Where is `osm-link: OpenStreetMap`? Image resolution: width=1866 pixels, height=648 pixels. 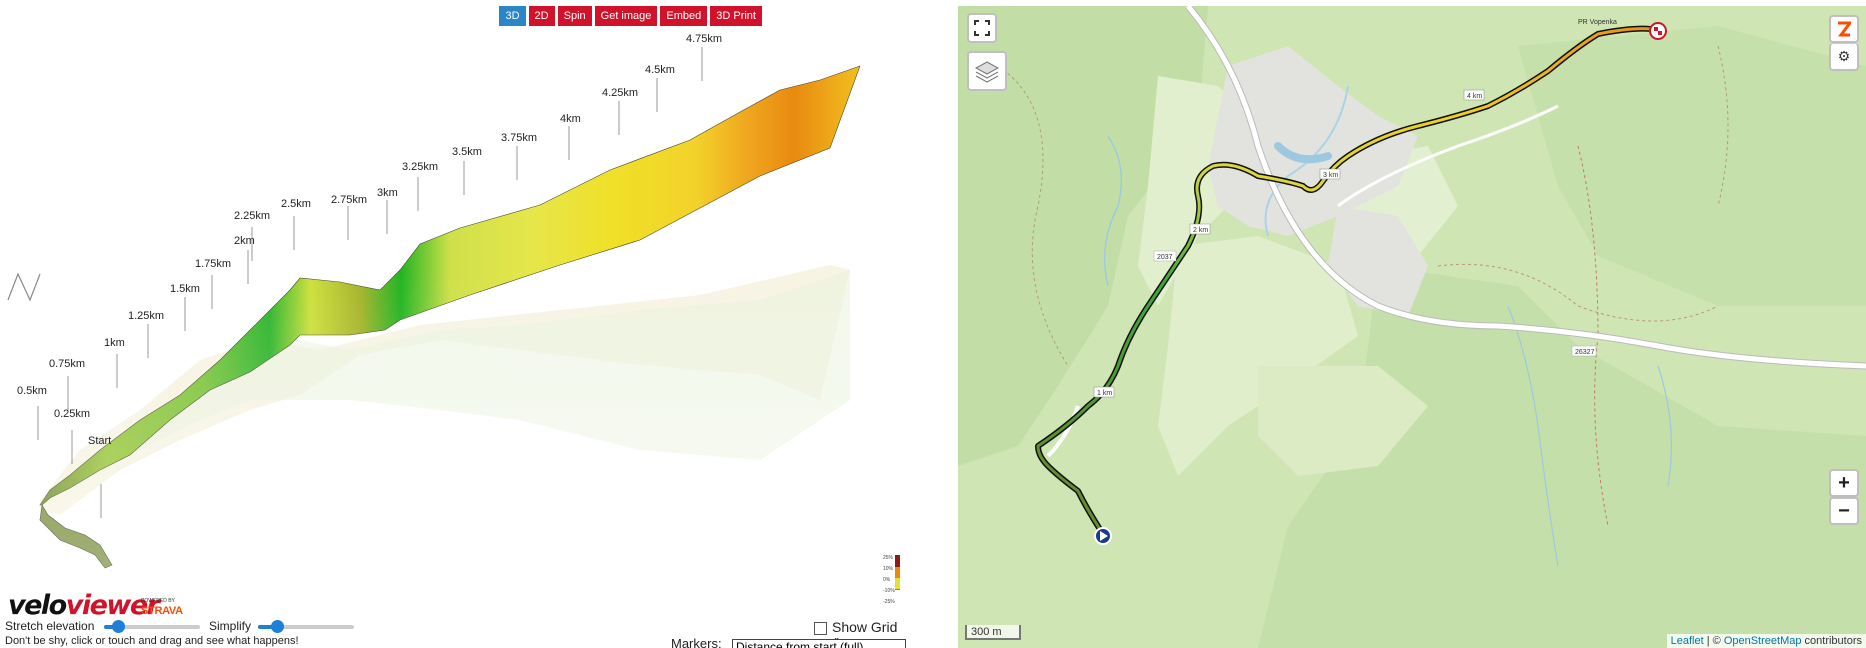 osm-link: OpenStreetMap is located at coordinates (1763, 641).